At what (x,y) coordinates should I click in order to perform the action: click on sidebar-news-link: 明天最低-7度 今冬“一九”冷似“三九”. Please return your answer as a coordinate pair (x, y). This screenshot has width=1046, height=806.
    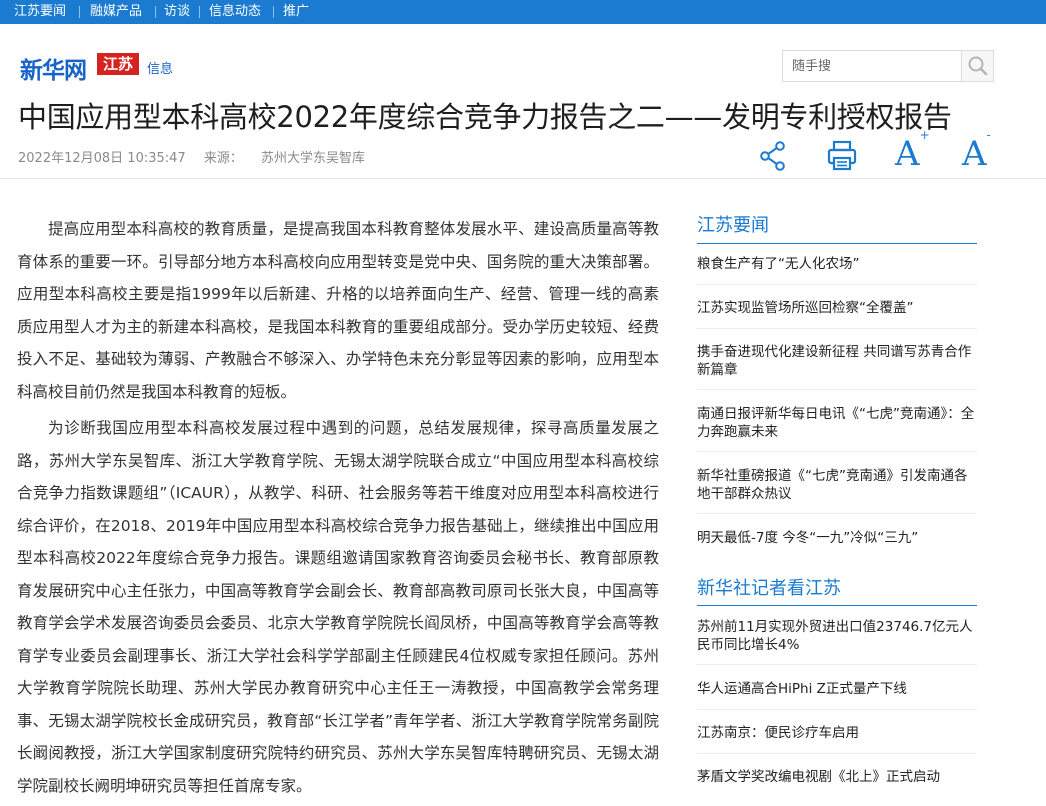
    Looking at the image, I should click on (838, 538).